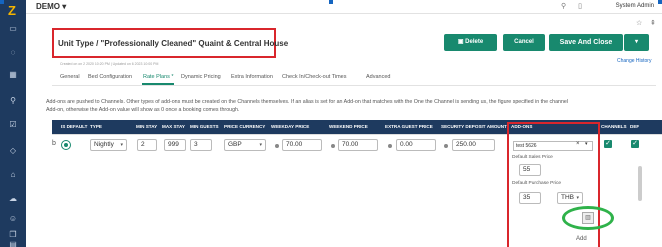 This screenshot has height=247, width=662. Describe the element at coordinates (290, 126) in the screenshot. I see `th-weekday-price: WEEKDAY PRICE` at that location.